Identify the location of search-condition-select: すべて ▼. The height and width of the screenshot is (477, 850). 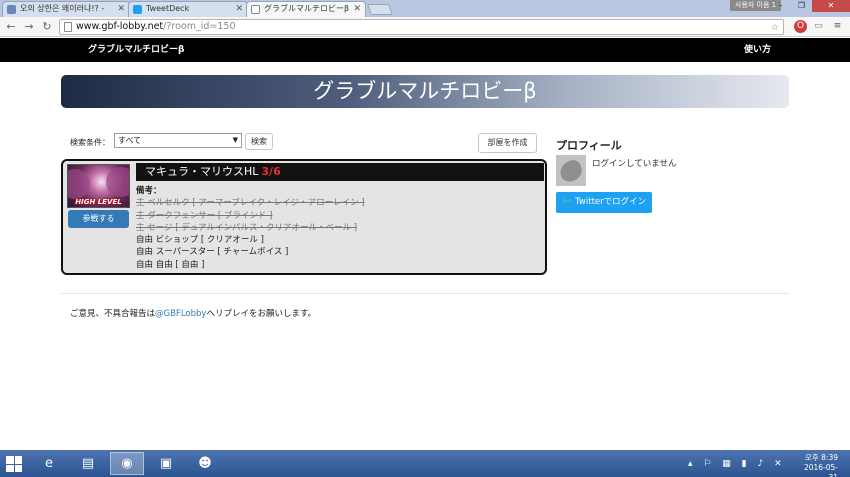
(178, 140).